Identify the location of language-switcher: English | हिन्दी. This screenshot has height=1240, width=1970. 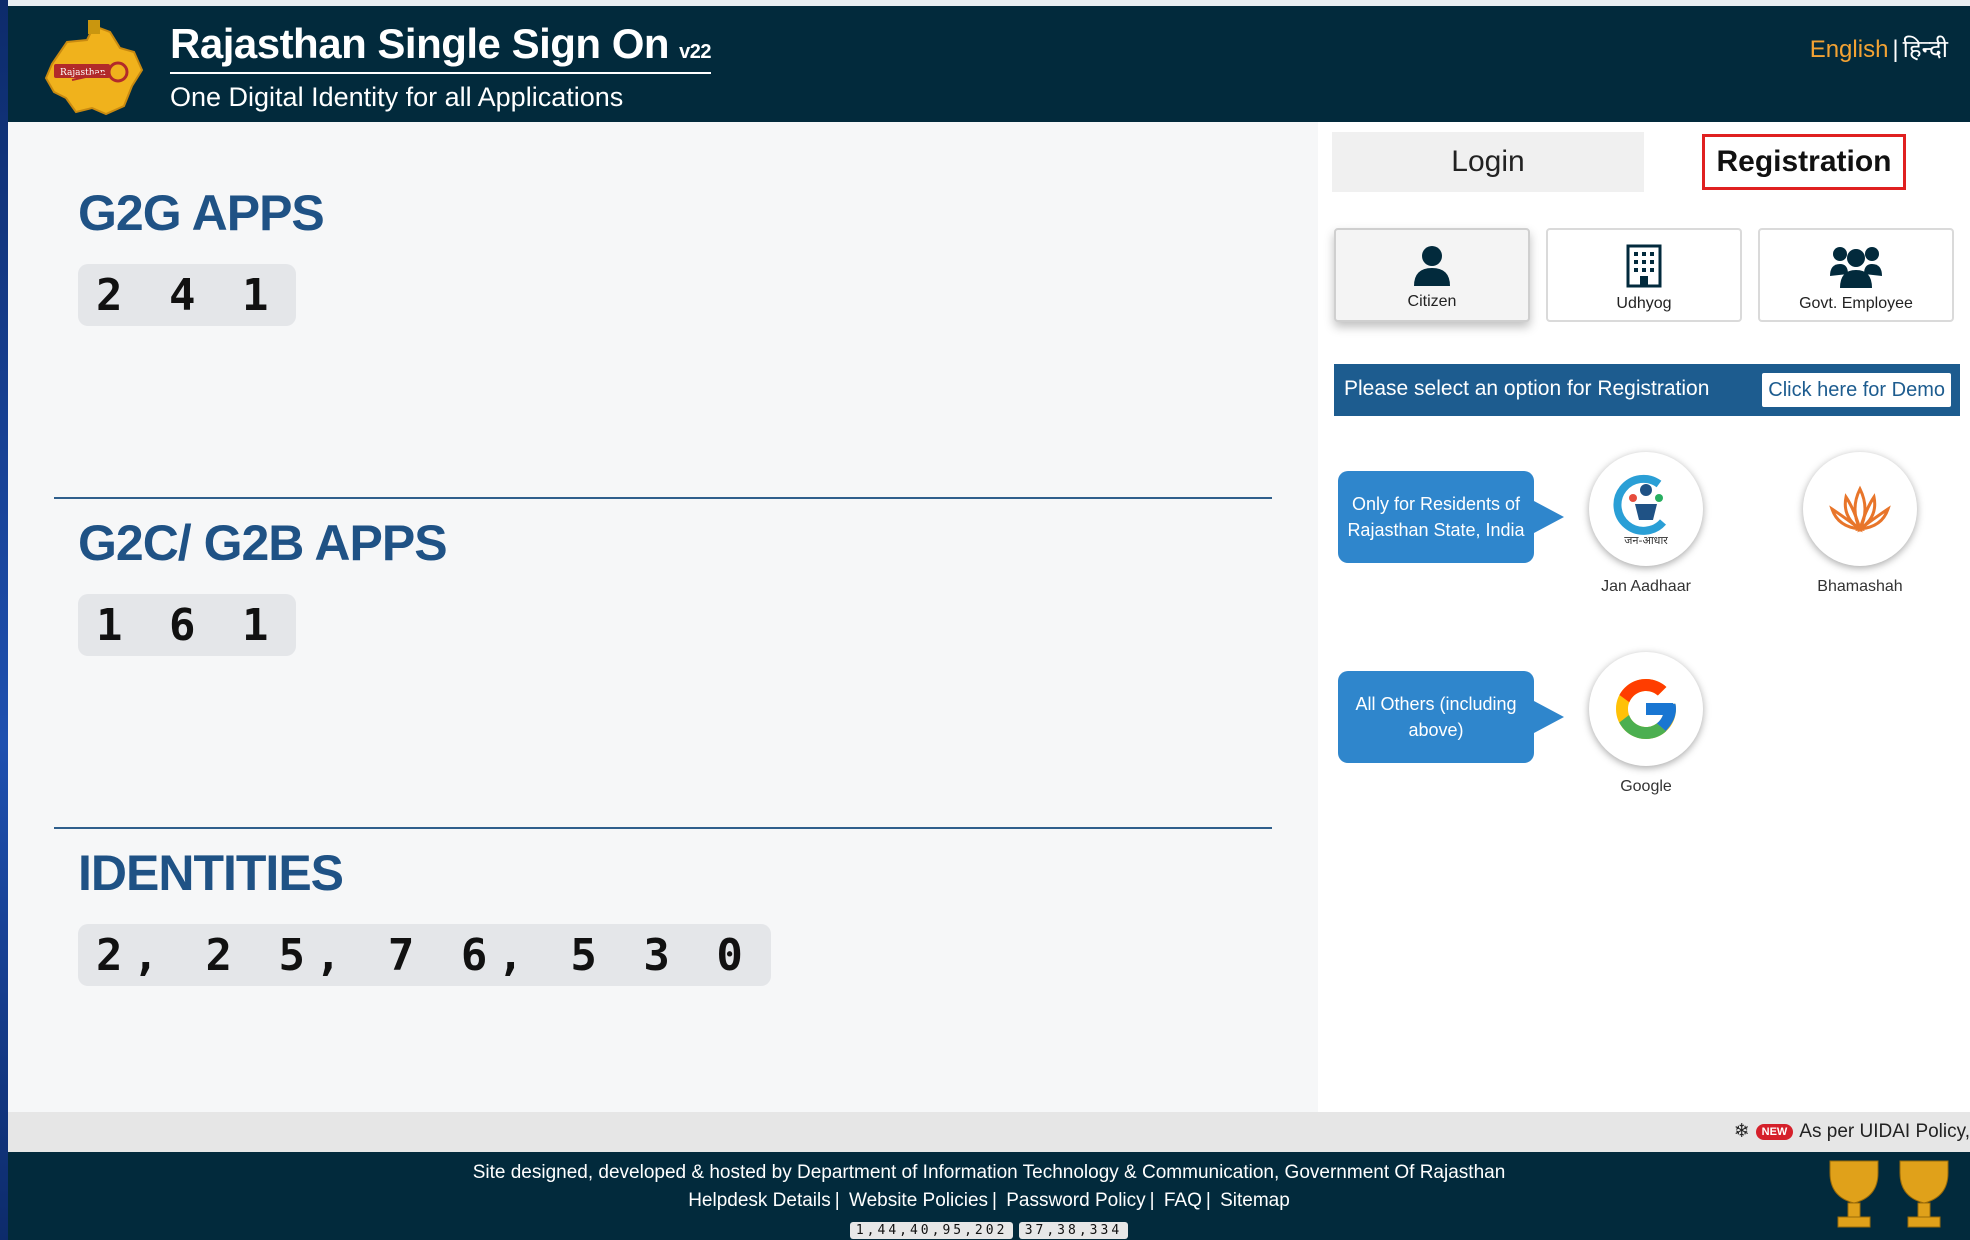
(1879, 48).